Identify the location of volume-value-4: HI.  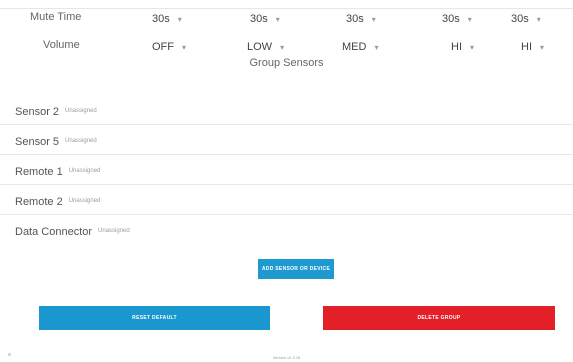
(456, 47).